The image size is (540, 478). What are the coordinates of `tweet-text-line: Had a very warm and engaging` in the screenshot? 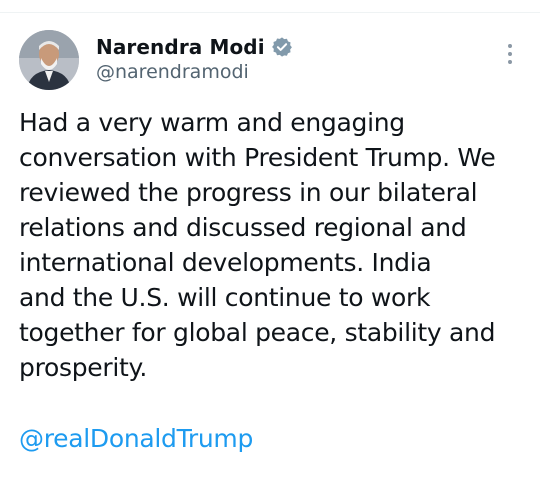 It's located at (212, 122).